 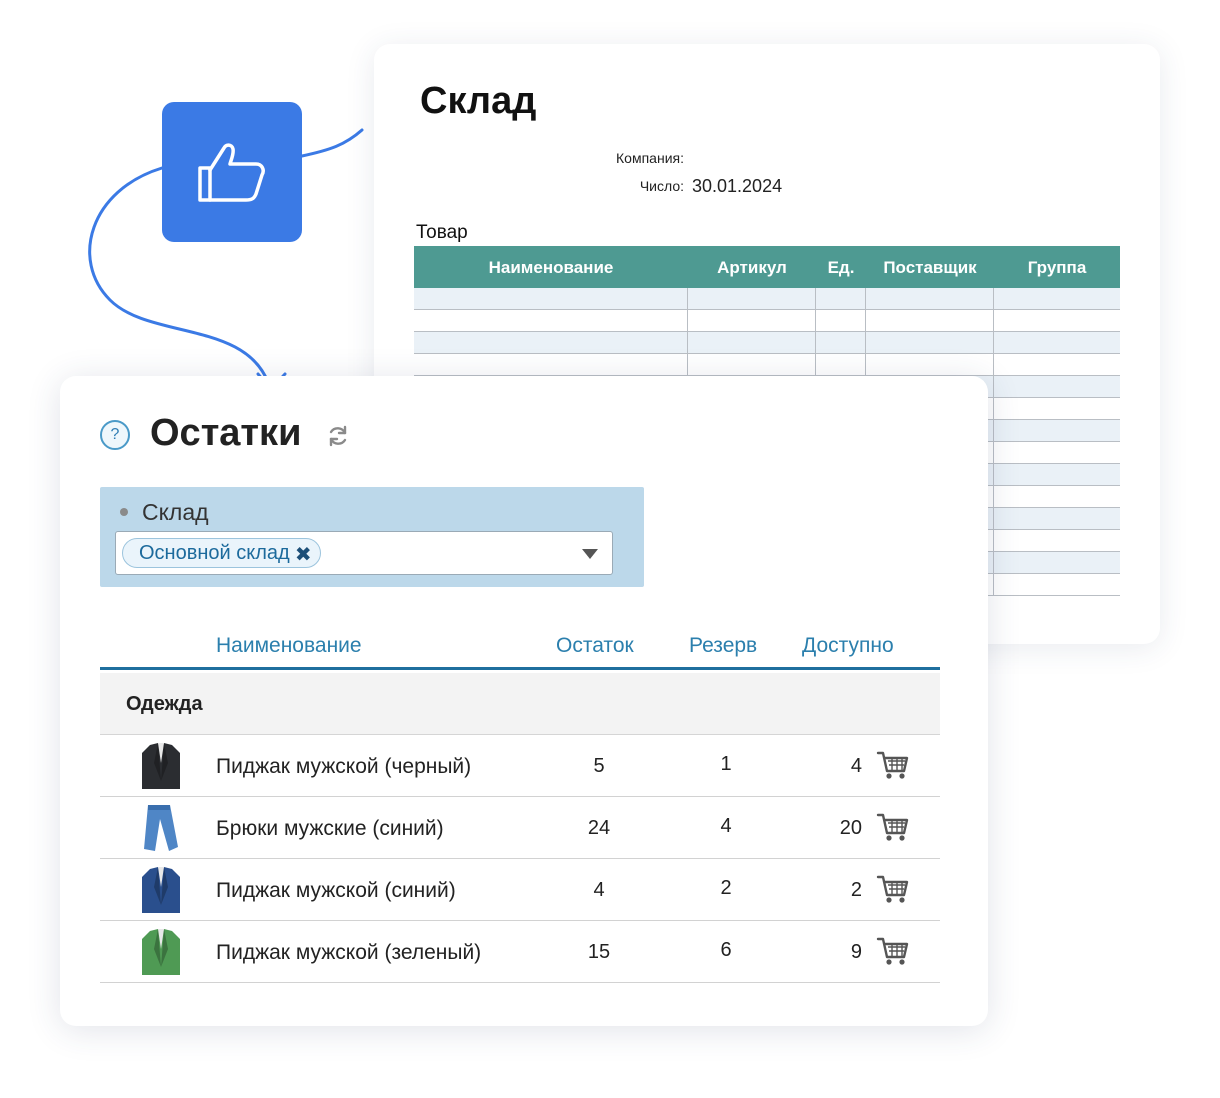 What do you see at coordinates (520, 952) in the screenshot?
I see `table-row: Пиджак мужской (зеленый) 15 6 9` at bounding box center [520, 952].